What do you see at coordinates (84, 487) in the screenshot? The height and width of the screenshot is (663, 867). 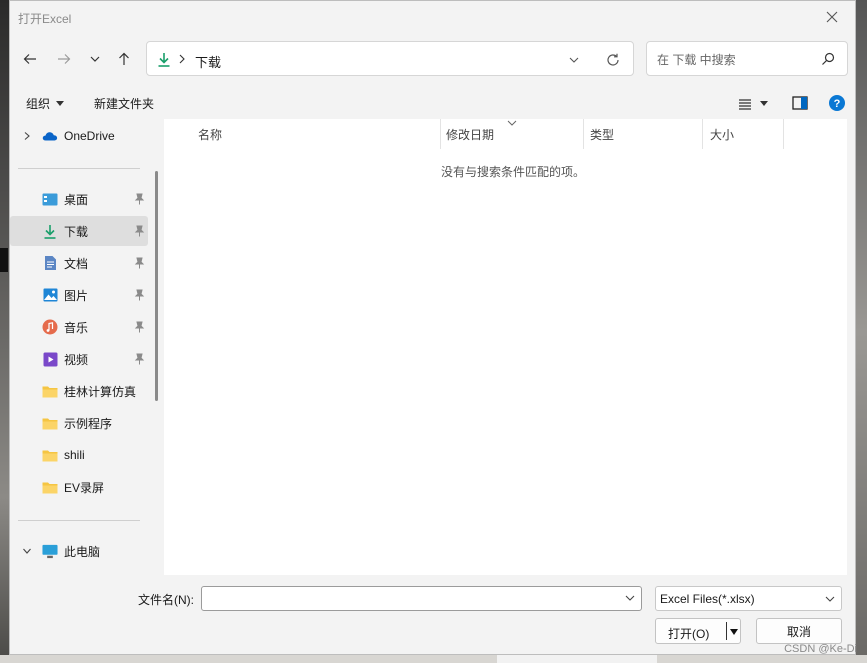 I see `sidebar-item-label: EV录屏` at bounding box center [84, 487].